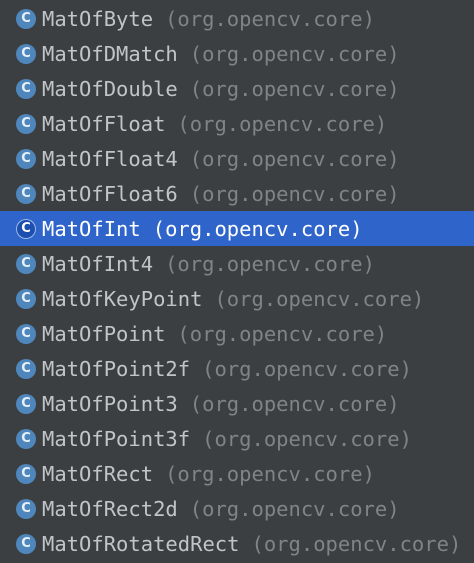 The image size is (474, 563). Describe the element at coordinates (116, 438) in the screenshot. I see `class-name: MatOfPoint3f` at that location.